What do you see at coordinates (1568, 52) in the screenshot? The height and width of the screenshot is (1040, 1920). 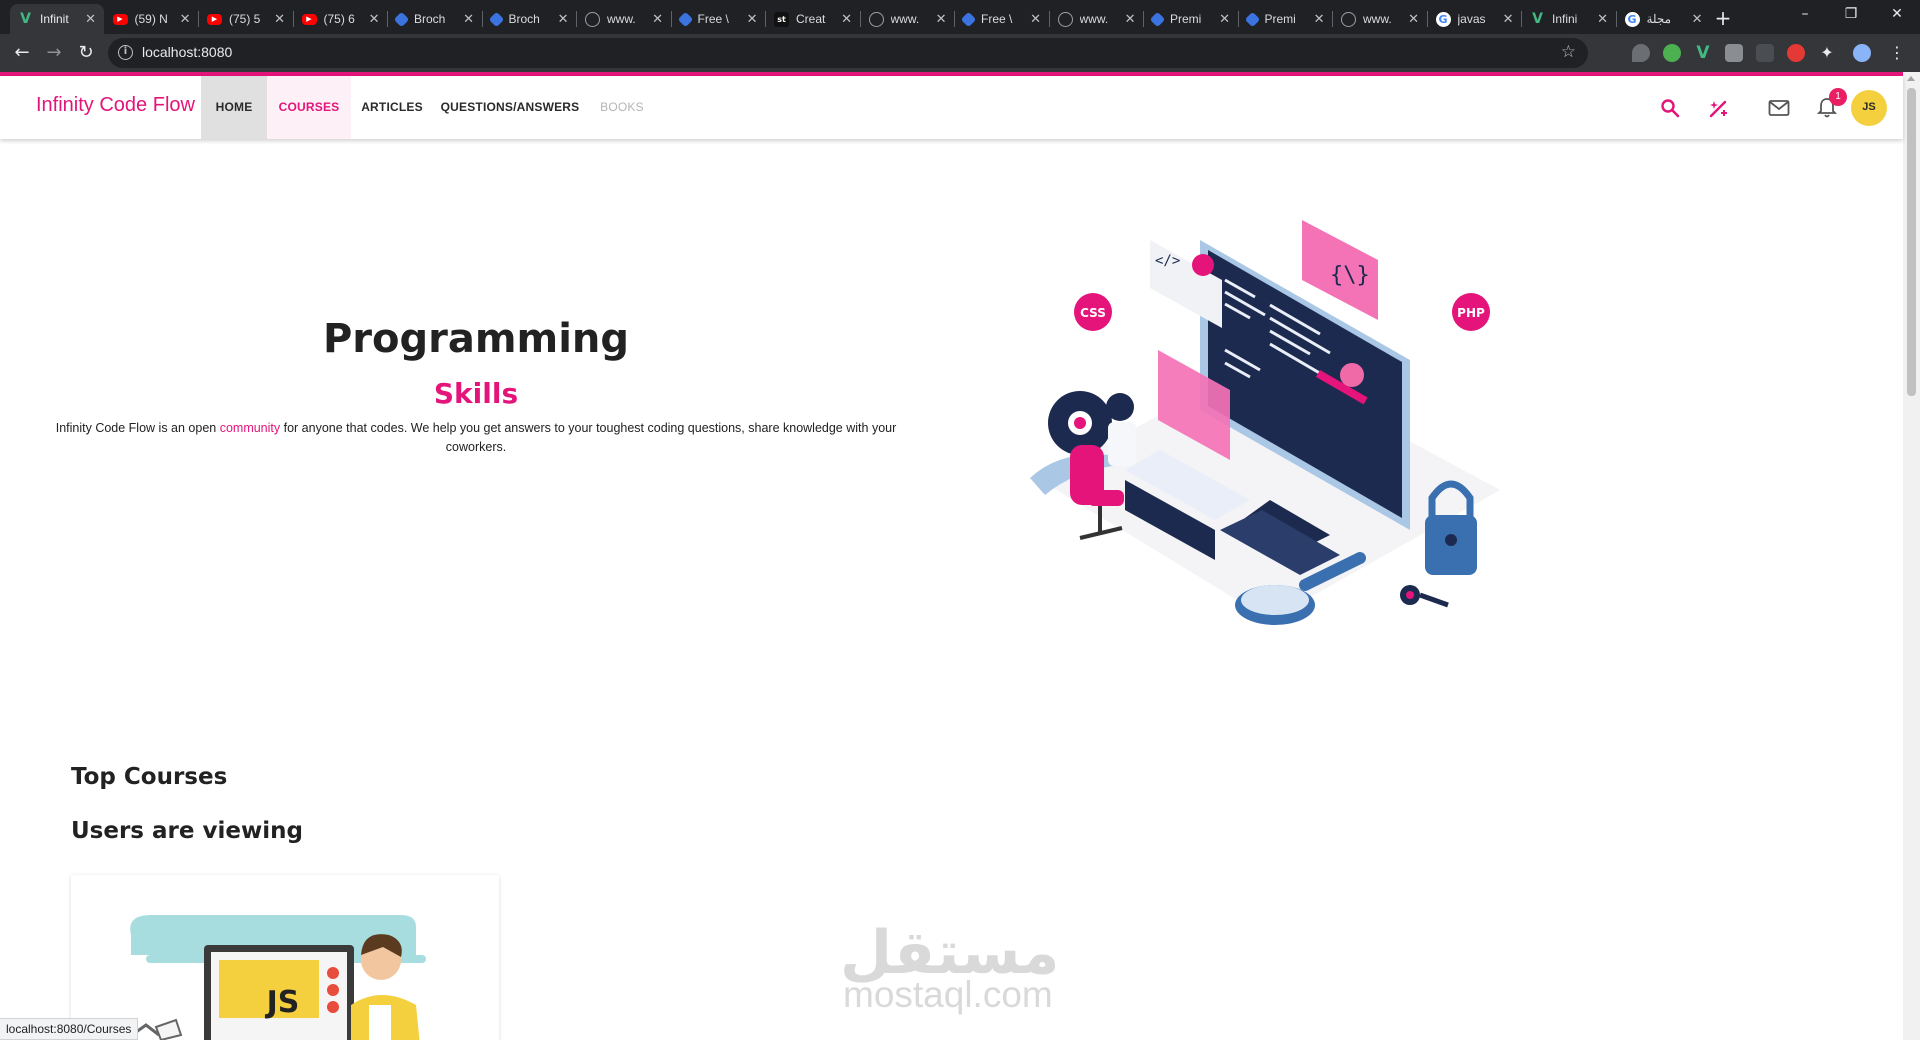 I see `bookmark-star-icon: ☆` at bounding box center [1568, 52].